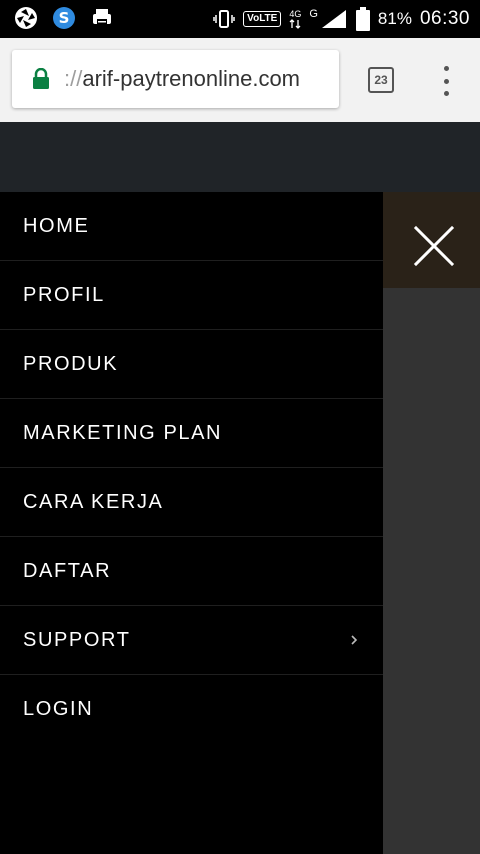 The width and height of the screenshot is (480, 854). Describe the element at coordinates (26, 18) in the screenshot. I see `aperture-icon` at that location.